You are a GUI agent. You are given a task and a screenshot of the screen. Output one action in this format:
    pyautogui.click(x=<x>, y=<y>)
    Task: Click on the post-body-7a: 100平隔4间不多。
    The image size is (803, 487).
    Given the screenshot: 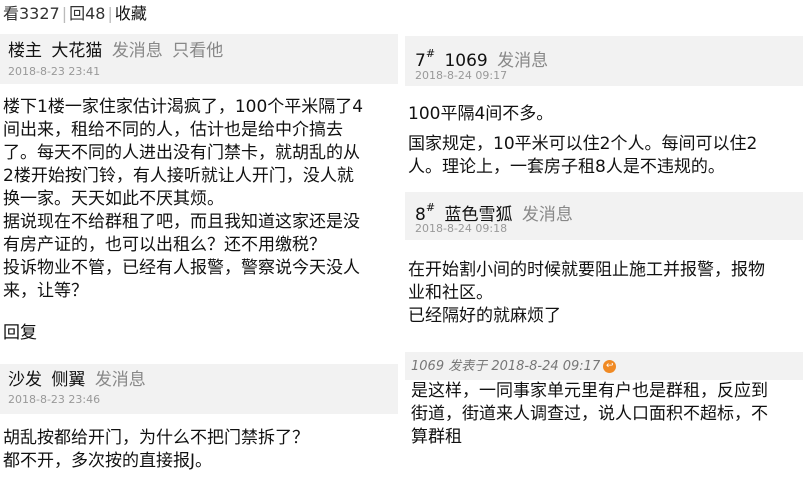 What is the action you would take?
    pyautogui.click(x=481, y=114)
    